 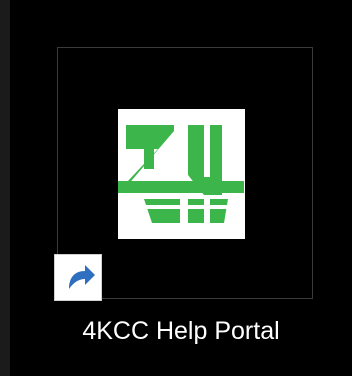 What do you see at coordinates (5, 188) in the screenshot?
I see `desktop-edge` at bounding box center [5, 188].